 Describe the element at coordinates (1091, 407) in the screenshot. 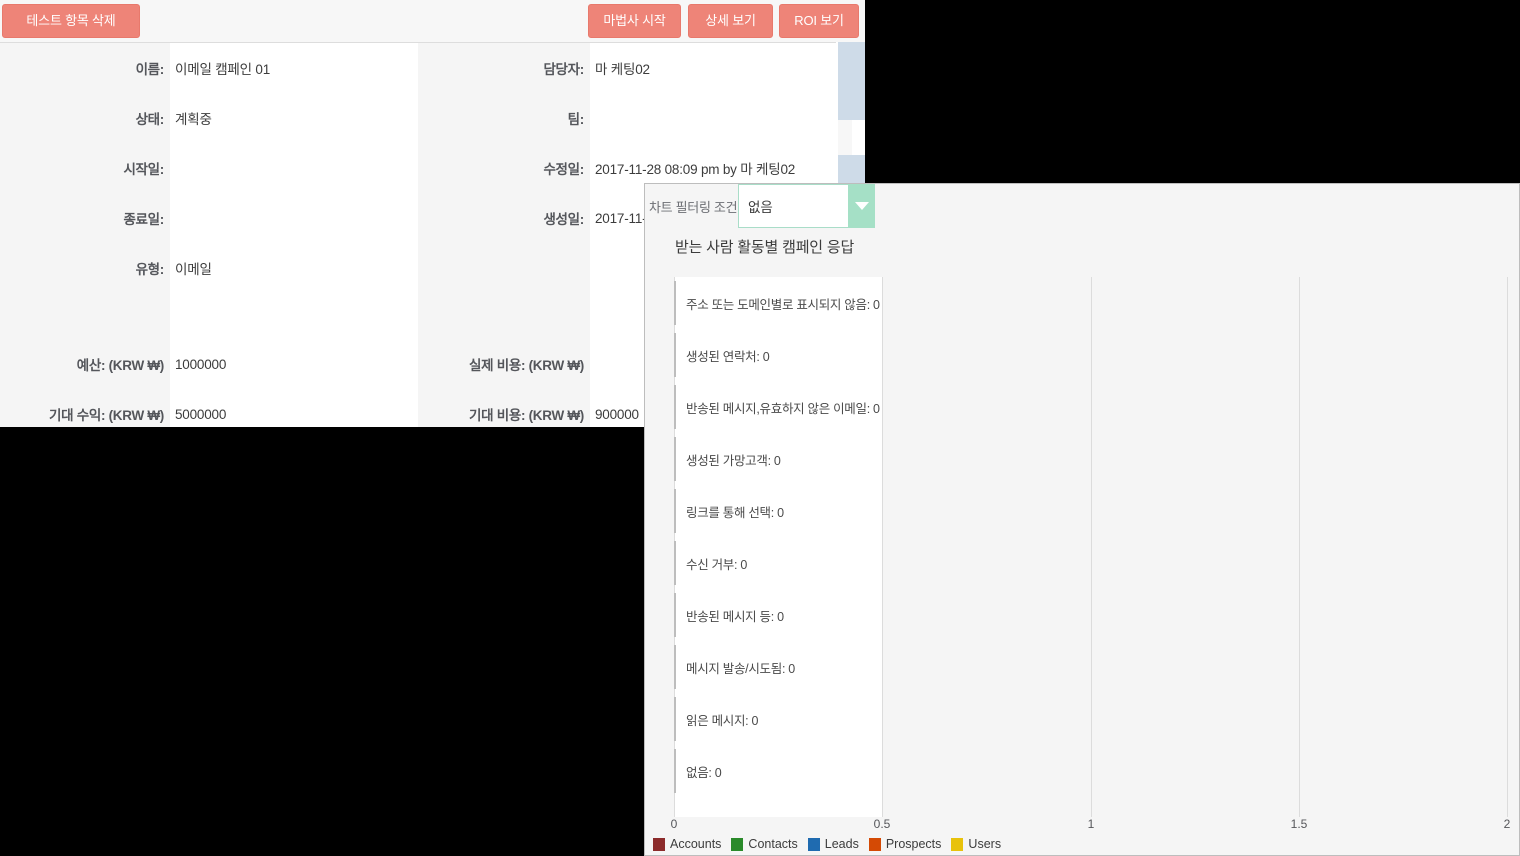

I see `chart-category-row: 반송된 메시지,유효하지 않은 이메일: 0` at that location.